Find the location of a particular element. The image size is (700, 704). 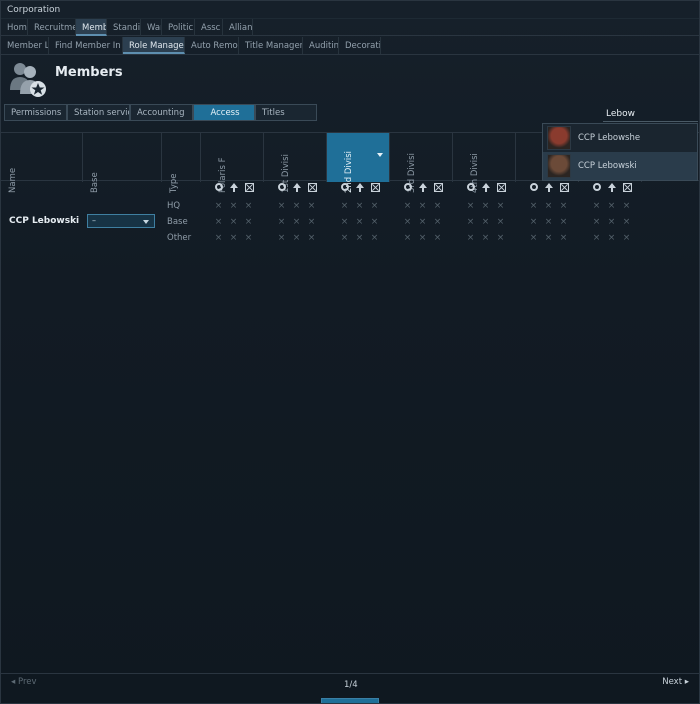

sub-tab-0: Member L is located at coordinates (25, 45).